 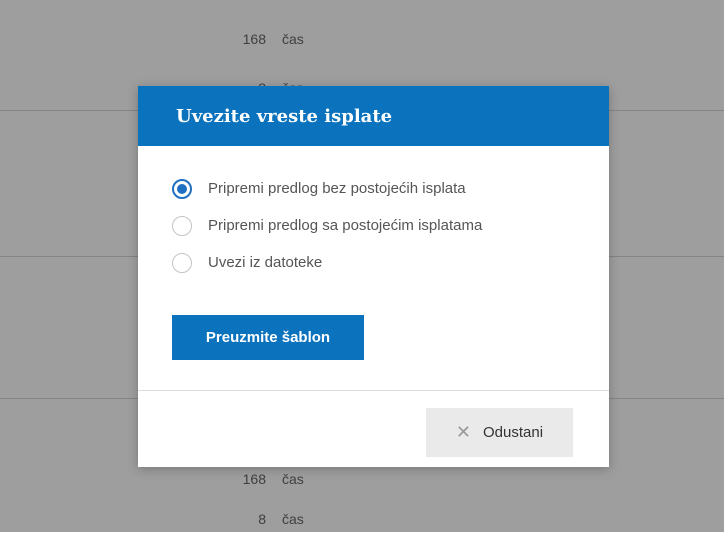 I want to click on option-label: Pripremi predlog sa postojećim isplatama, so click(x=345, y=225).